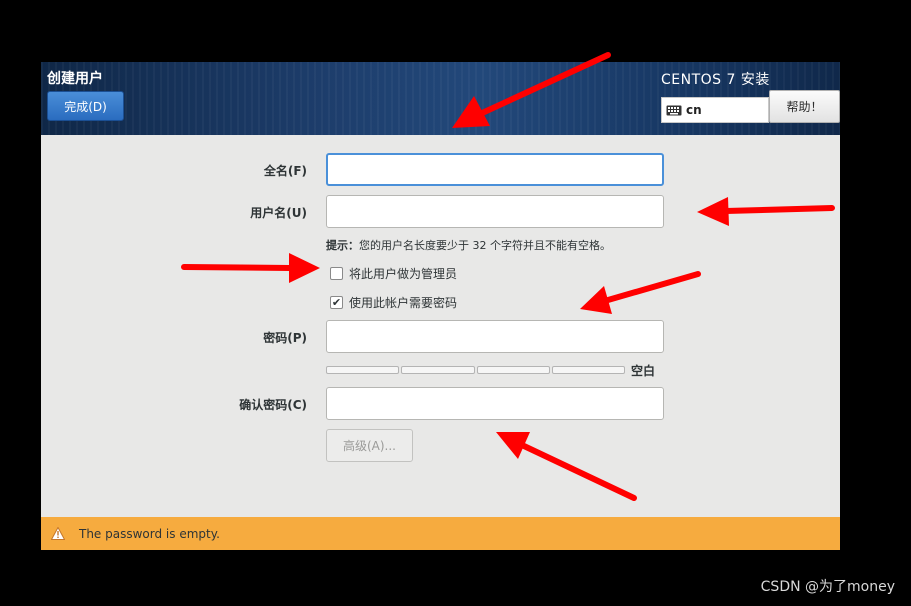  Describe the element at coordinates (804, 106) in the screenshot. I see `help-button: 帮助！` at that location.